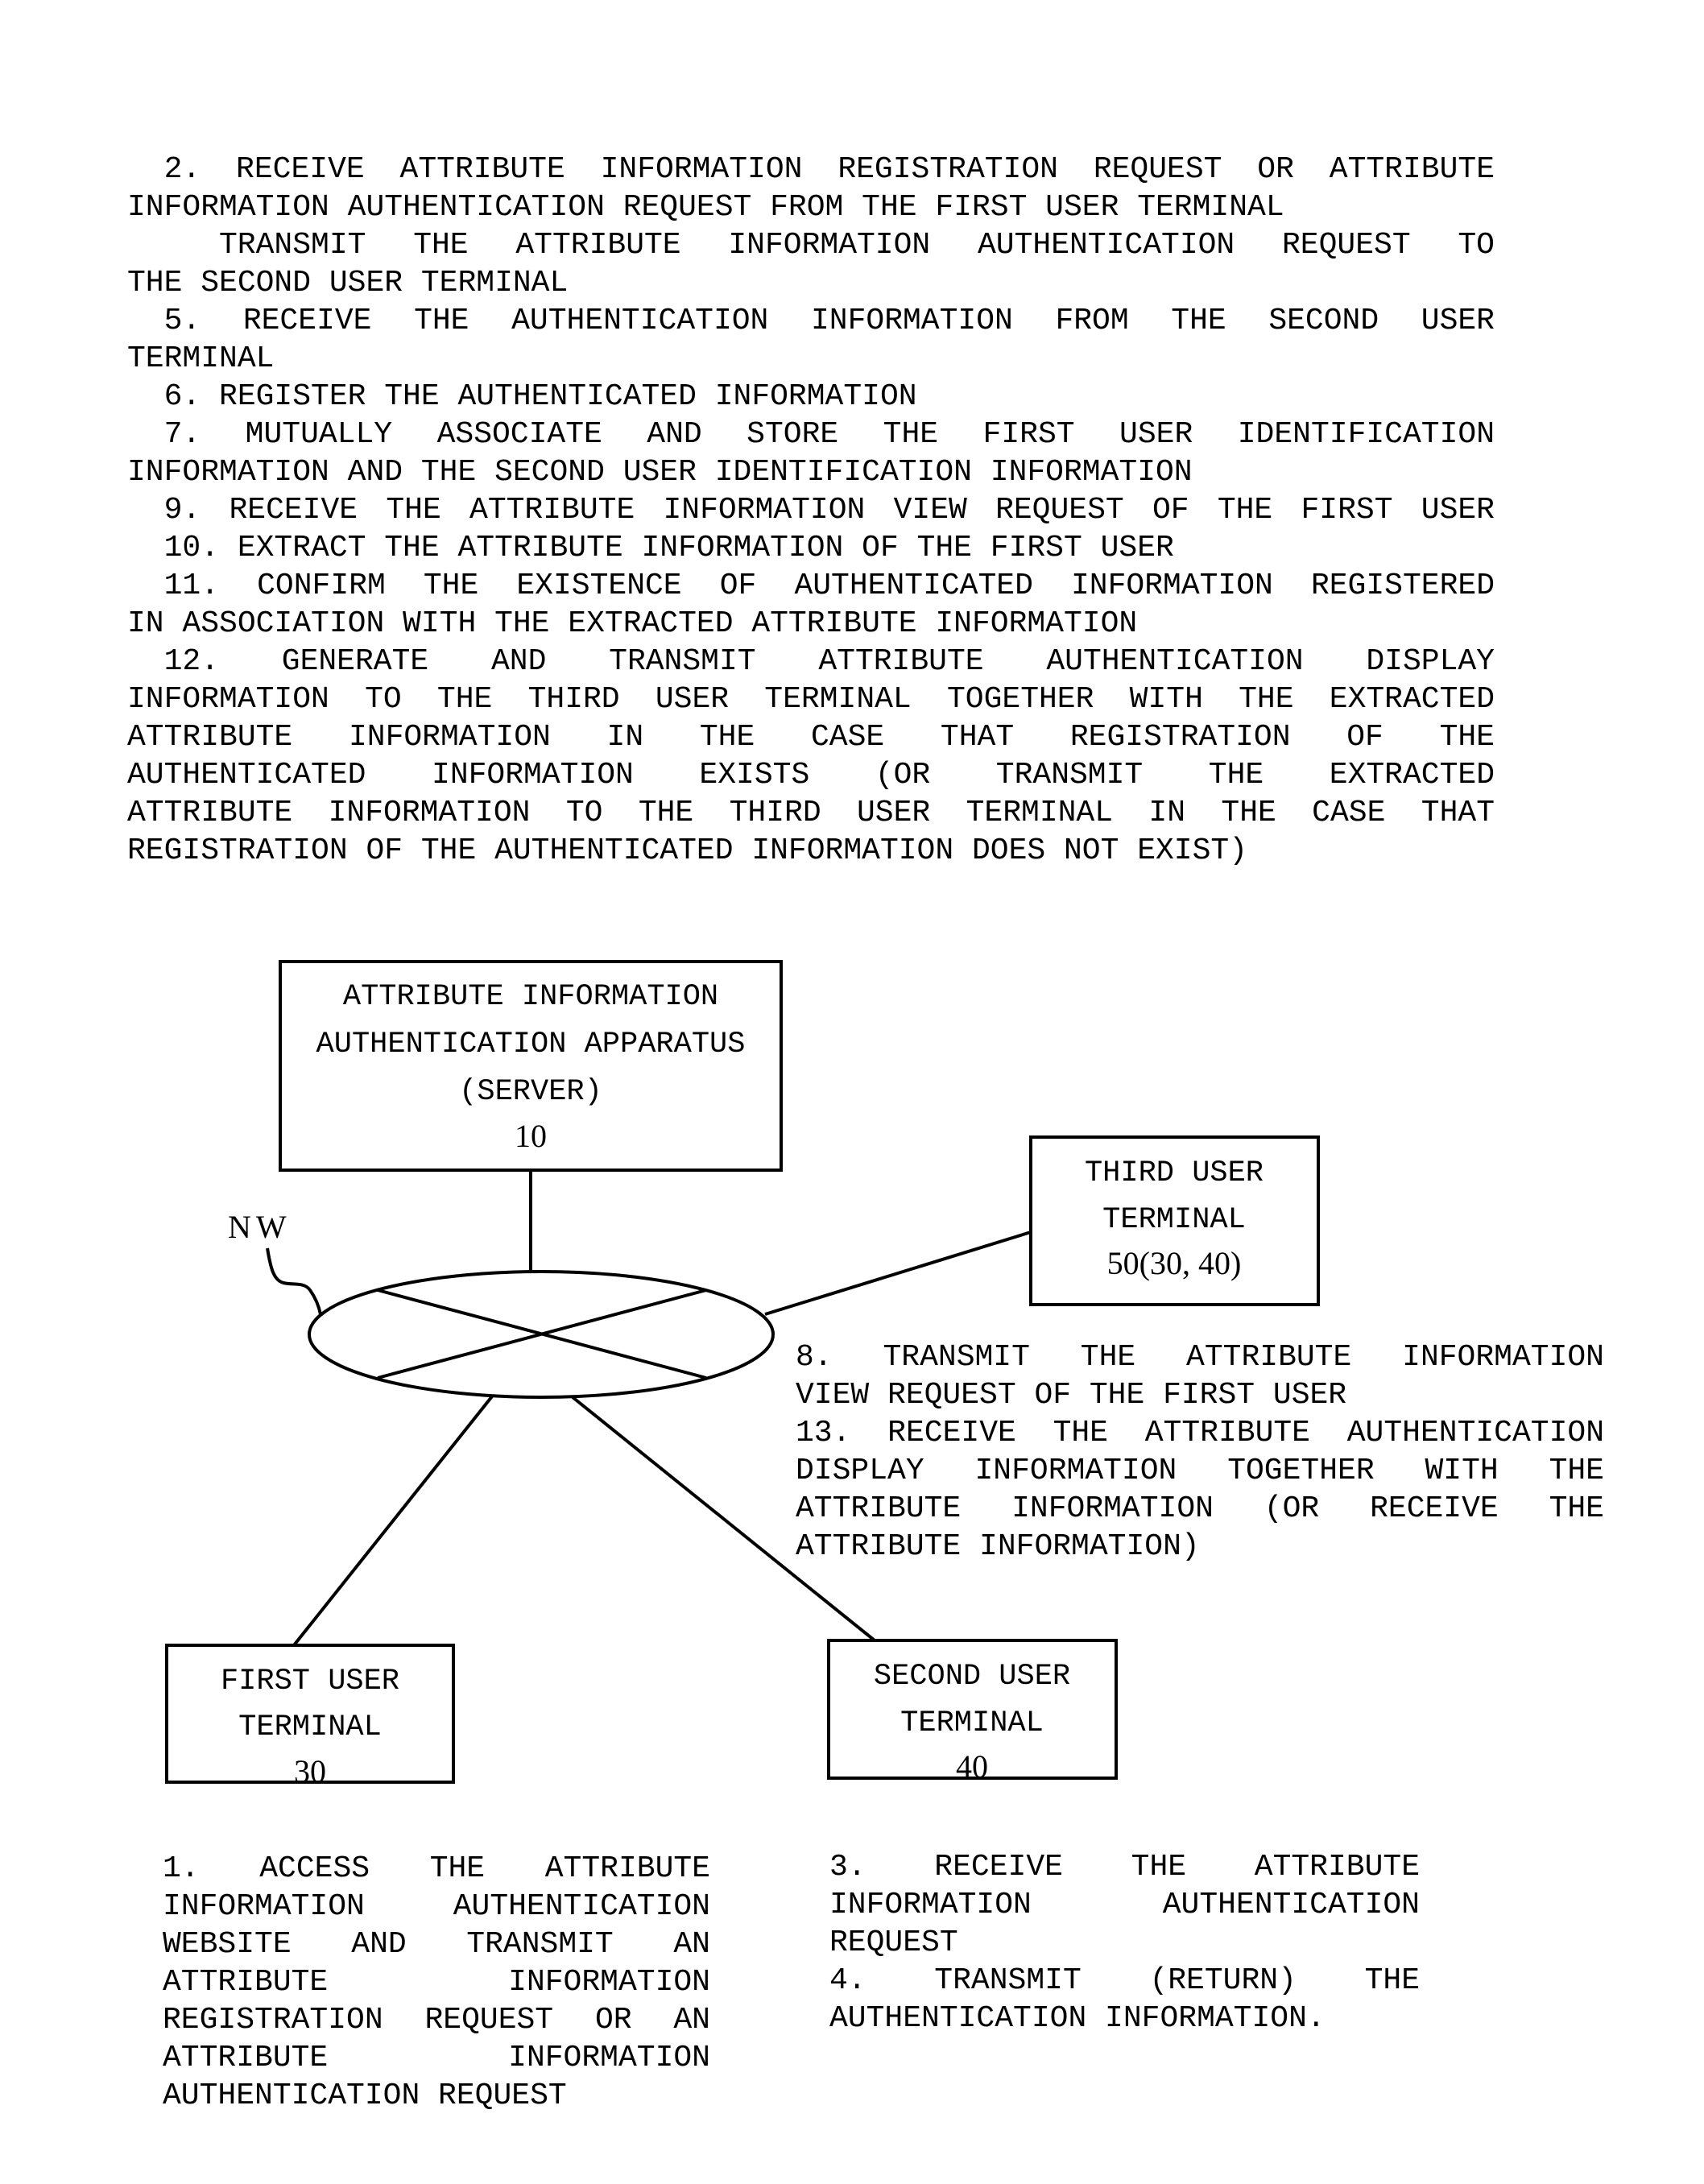 This screenshot has height=2184, width=1704. Describe the element at coordinates (365, 2096) in the screenshot. I see `text-line: AUTHENTICATION REQUEST` at that location.